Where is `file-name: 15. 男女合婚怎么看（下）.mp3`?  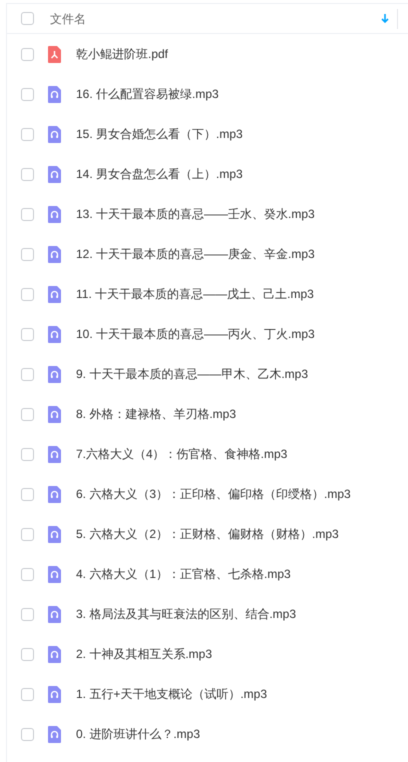 file-name: 15. 男女合婚怎么看（下）.mp3 is located at coordinates (159, 134).